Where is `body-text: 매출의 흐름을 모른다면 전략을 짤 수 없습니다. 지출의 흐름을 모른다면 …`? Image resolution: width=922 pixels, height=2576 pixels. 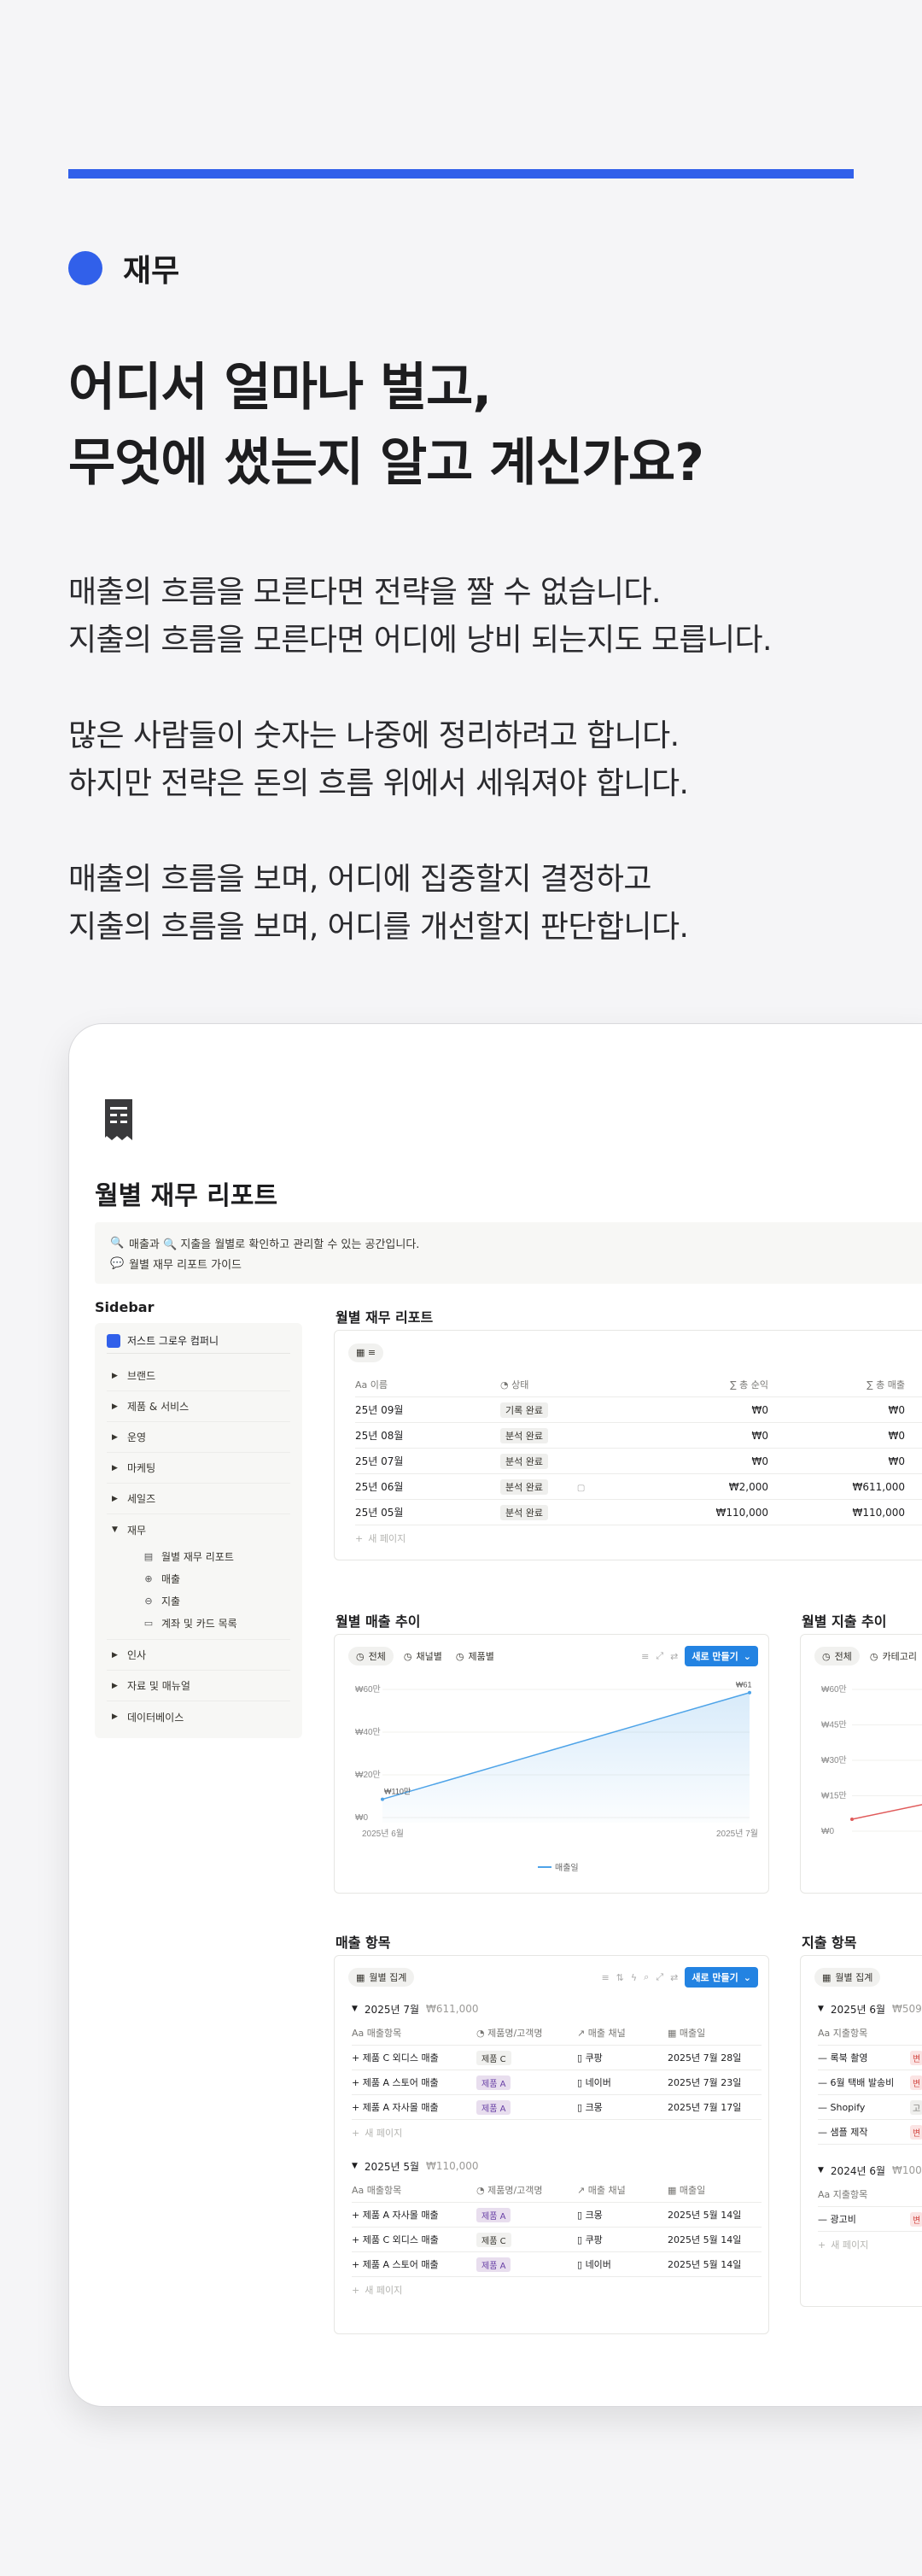 body-text: 매출의 흐름을 모른다면 전략을 짤 수 없습니다. 지출의 흐름을 모른다면 … is located at coordinates (420, 784).